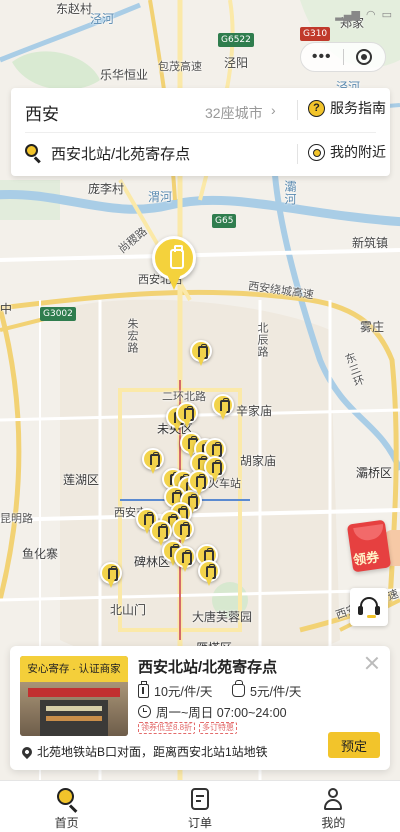  I want to click on price-bag-text: 5元/件/天, so click(276, 692).